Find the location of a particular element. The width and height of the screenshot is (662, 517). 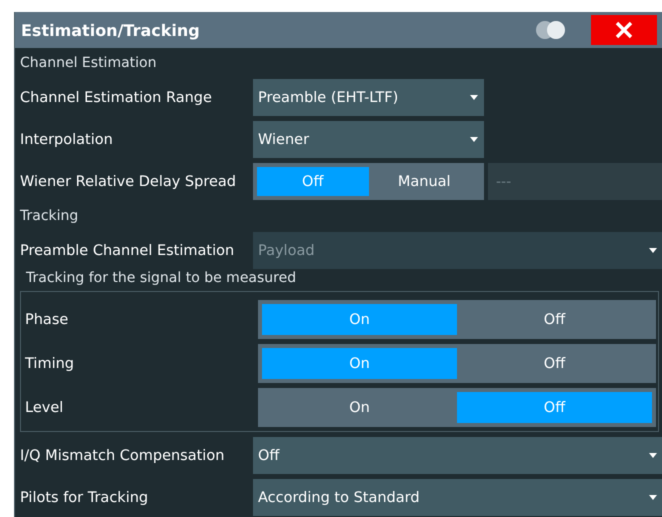

setting-label: Pilots for Tracking is located at coordinates (85, 498).